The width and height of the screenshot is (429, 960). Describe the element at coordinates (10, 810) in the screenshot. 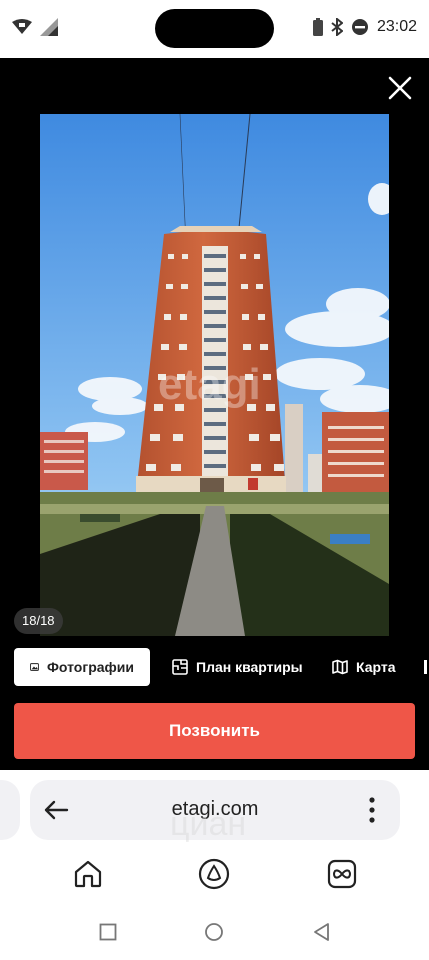

I see `previous-tab-stub` at that location.